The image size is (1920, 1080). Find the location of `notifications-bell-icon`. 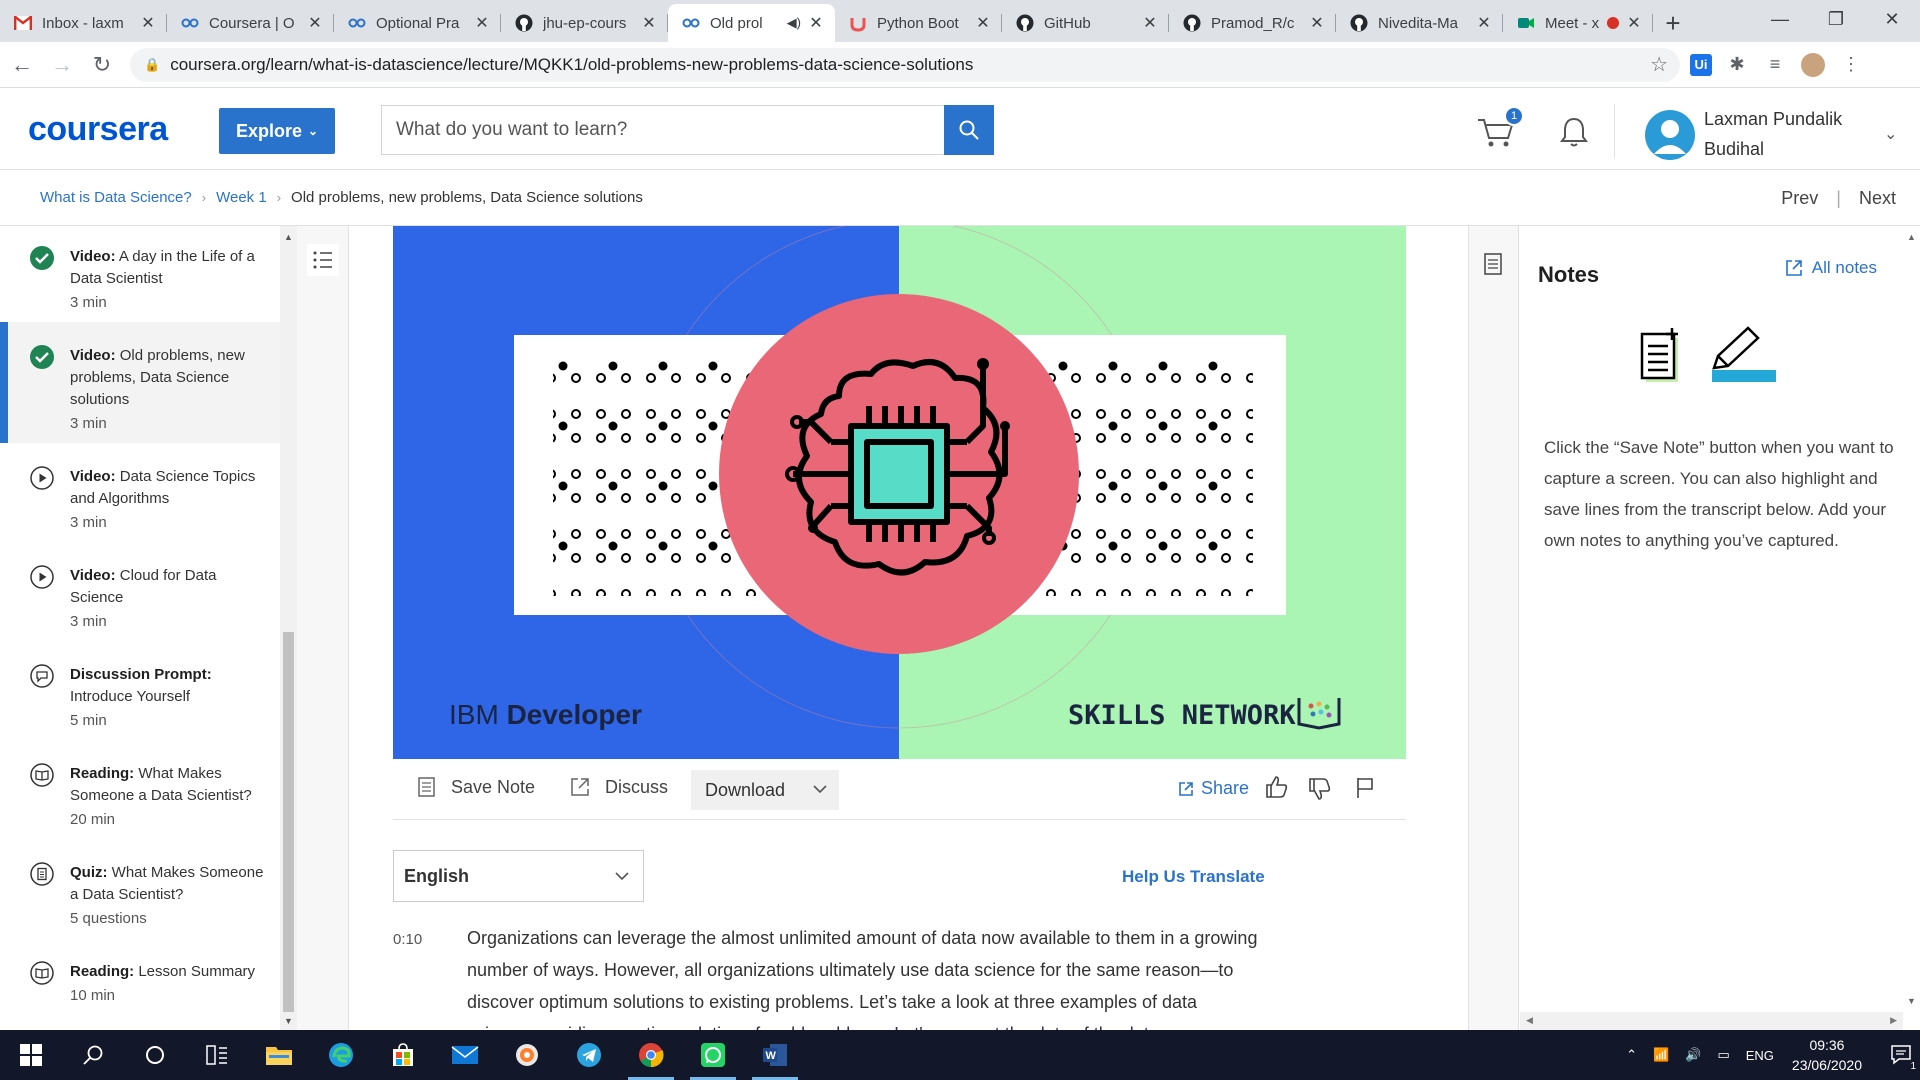

notifications-bell-icon is located at coordinates (1574, 132).